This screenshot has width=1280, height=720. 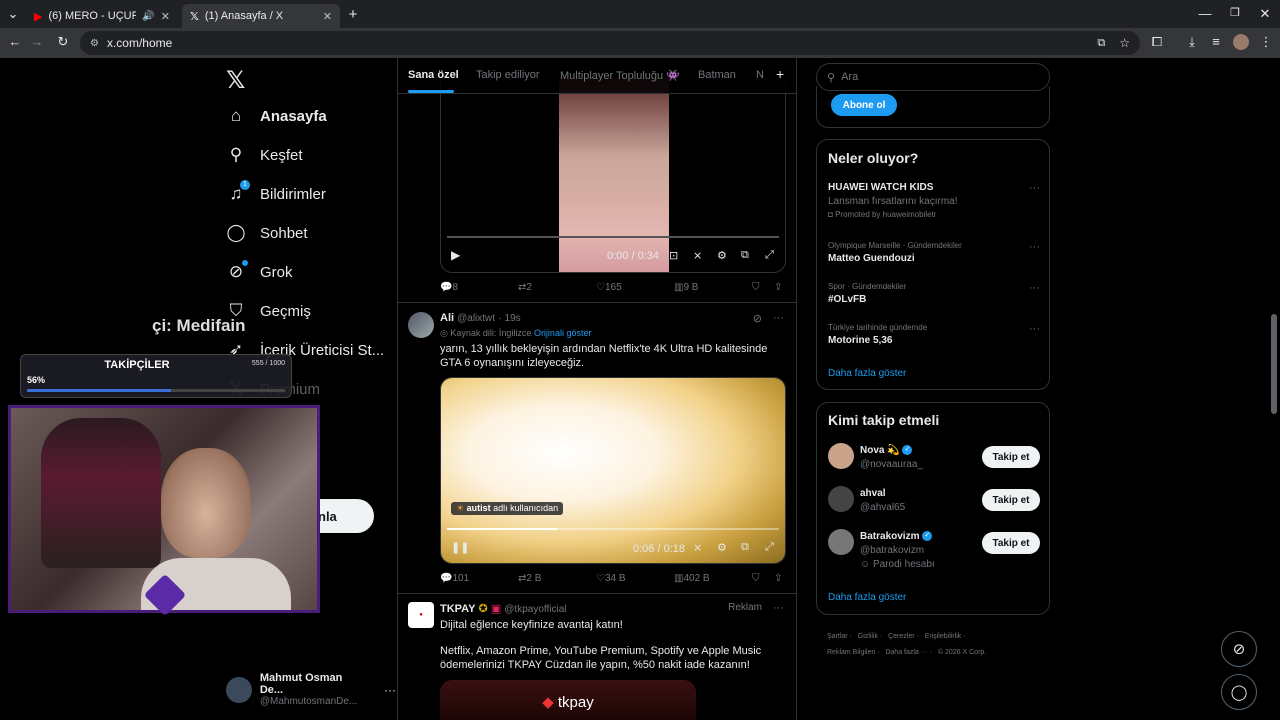 I want to click on post-author-name: TKPAY, so click(x=457, y=609).